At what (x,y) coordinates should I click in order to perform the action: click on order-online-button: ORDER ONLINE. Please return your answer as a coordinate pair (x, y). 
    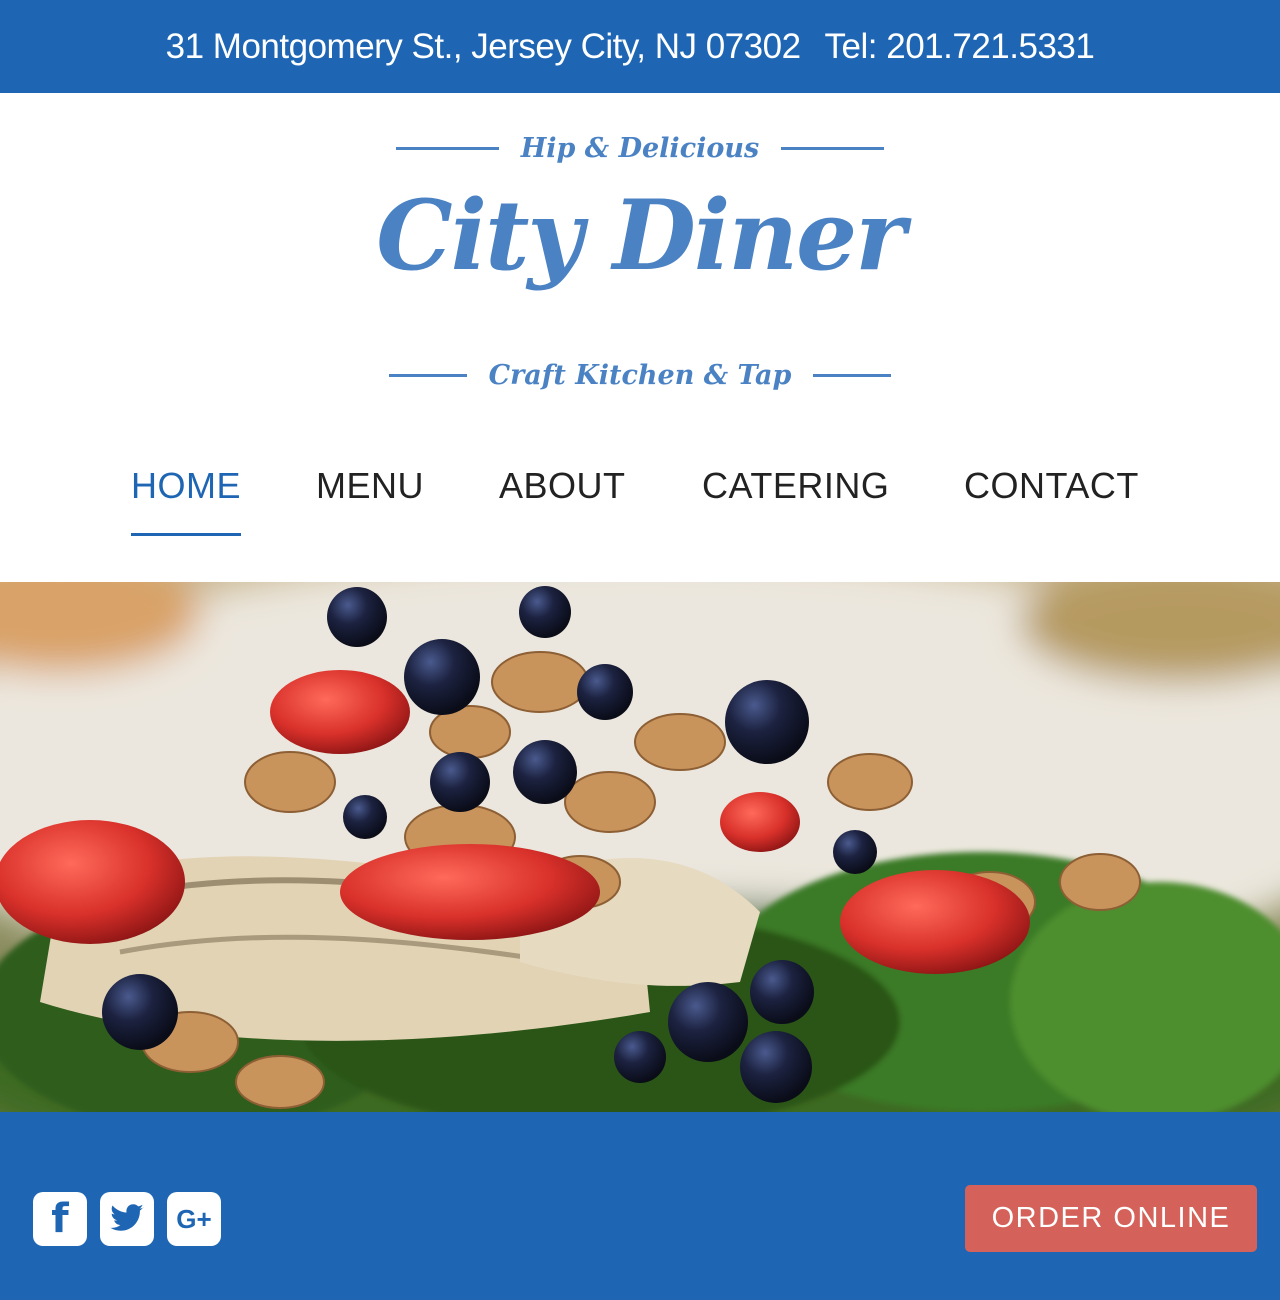
    Looking at the image, I should click on (1111, 1218).